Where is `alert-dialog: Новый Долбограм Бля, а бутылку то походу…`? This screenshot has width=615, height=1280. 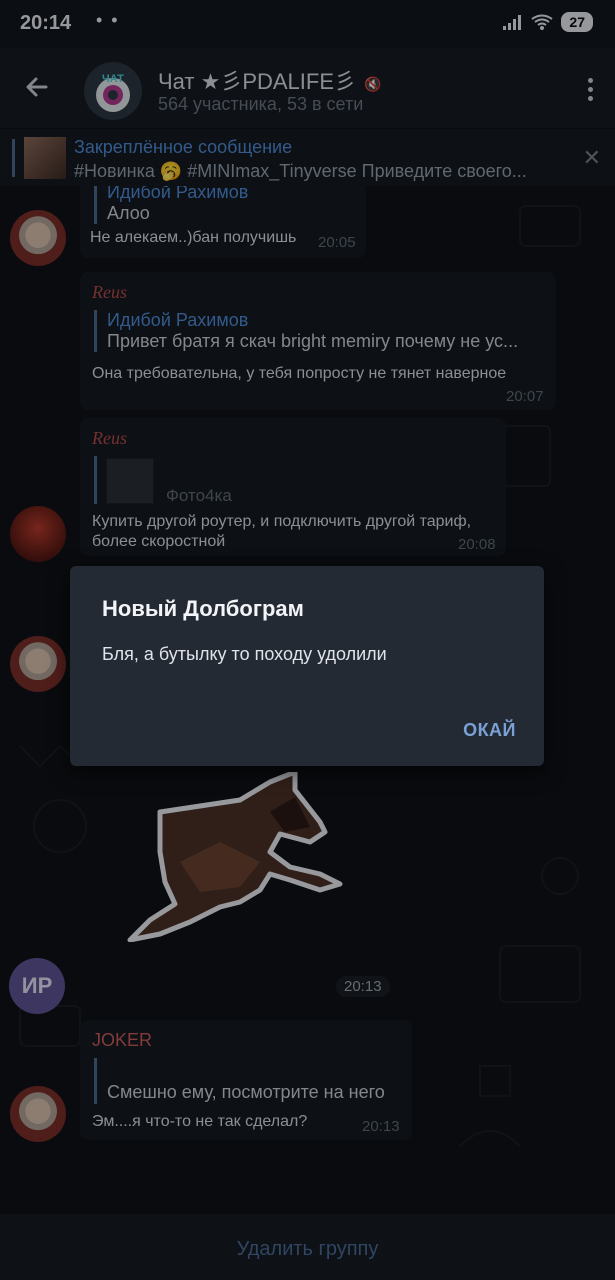 alert-dialog: Новый Долбограм Бля, а бутылку то походу… is located at coordinates (307, 666).